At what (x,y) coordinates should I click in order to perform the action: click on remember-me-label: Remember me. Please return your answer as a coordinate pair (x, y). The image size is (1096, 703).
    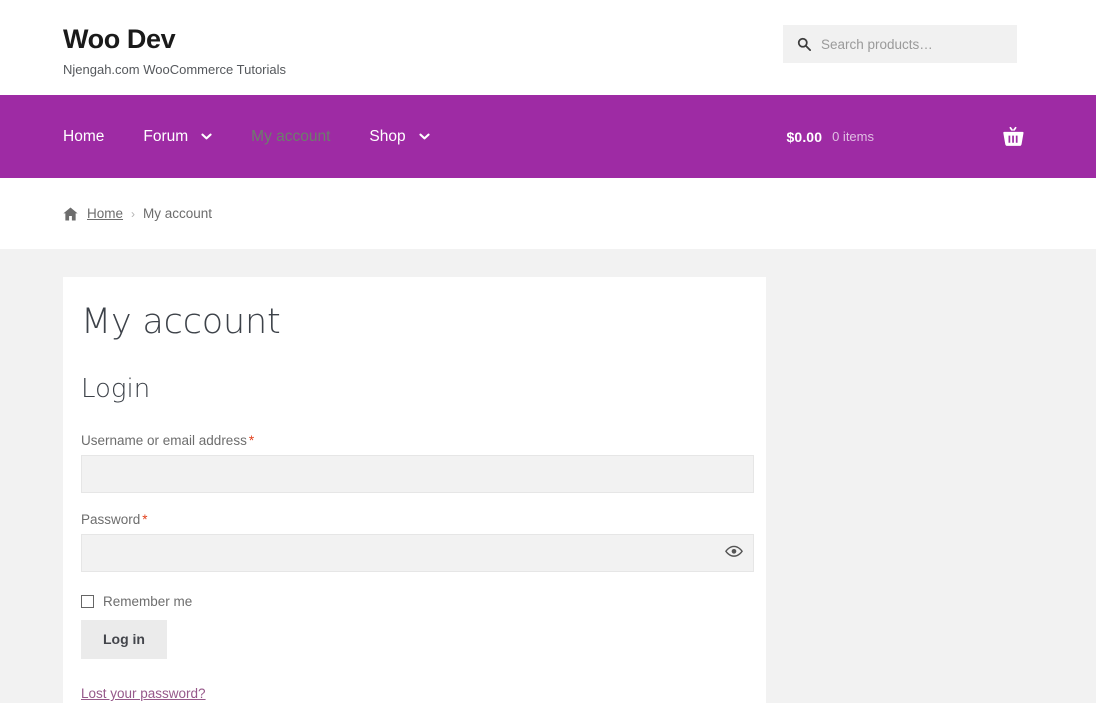
    Looking at the image, I should click on (147, 601).